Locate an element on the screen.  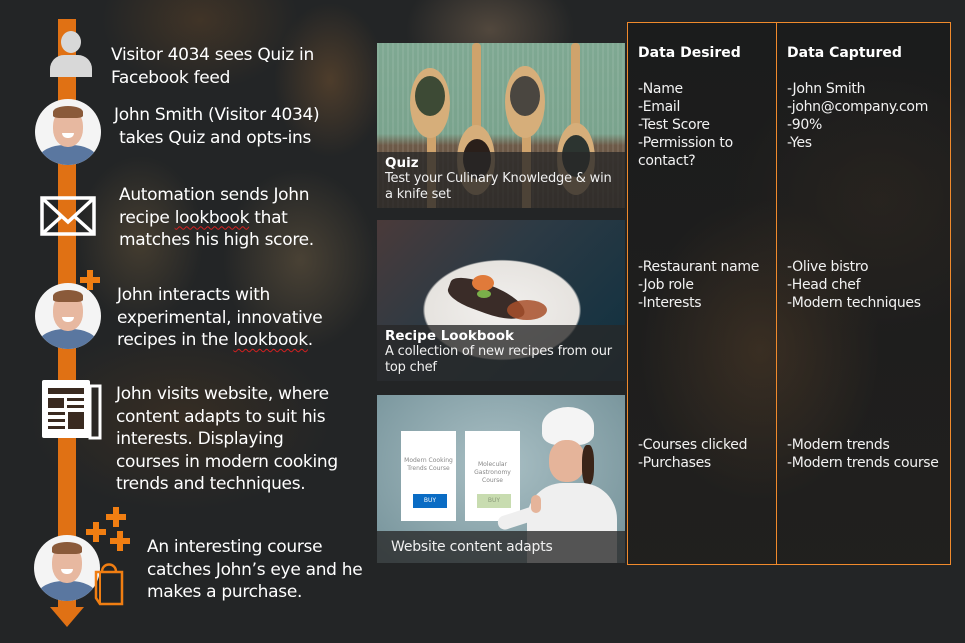
course-title: Molecular Gastronomy Course is located at coordinates (492, 472).